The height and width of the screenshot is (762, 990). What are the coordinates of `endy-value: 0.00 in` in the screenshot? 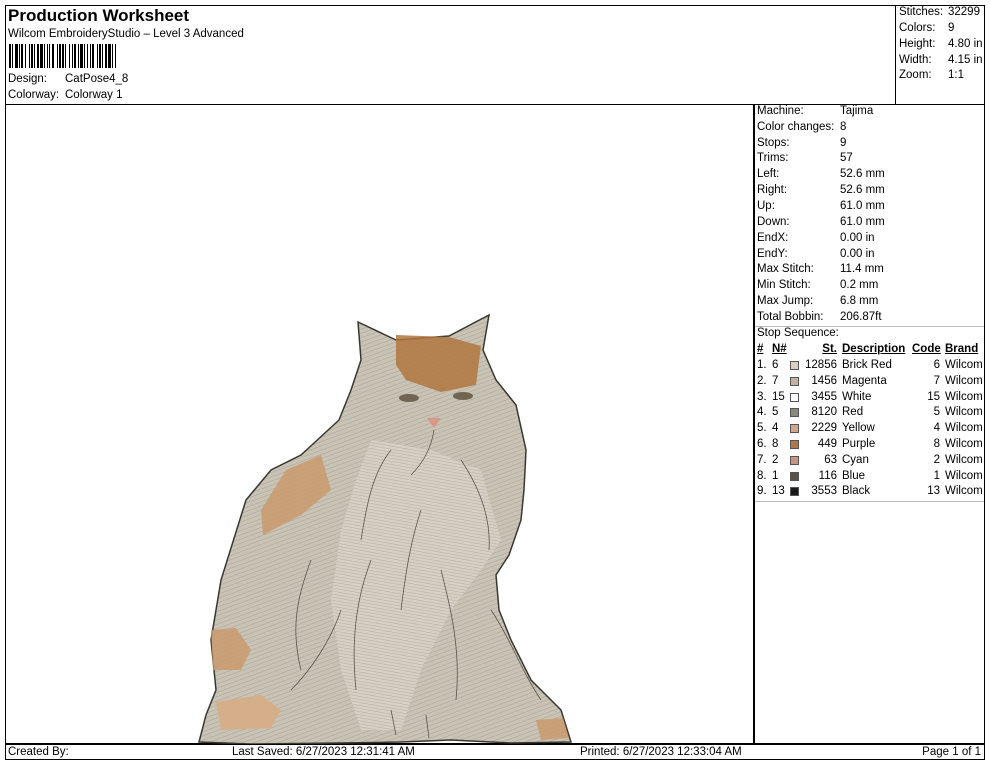 It's located at (857, 254).